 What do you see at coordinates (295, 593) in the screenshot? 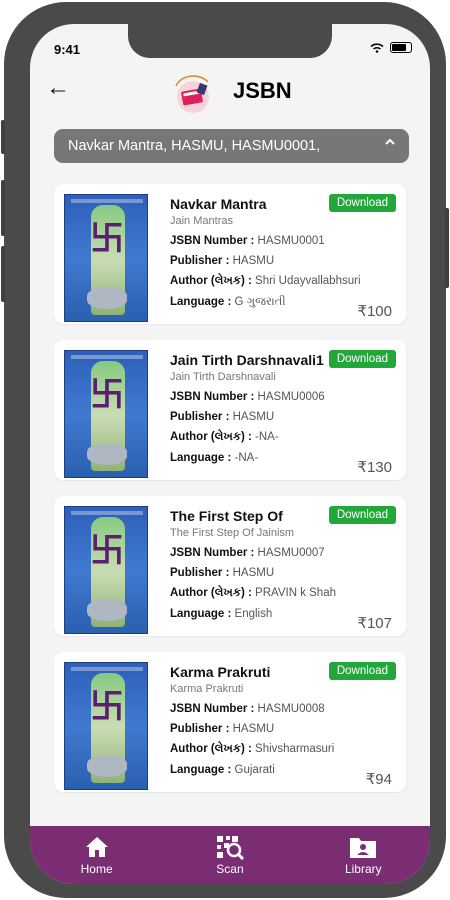
I see `author-value: PRAVIN k Shah` at bounding box center [295, 593].